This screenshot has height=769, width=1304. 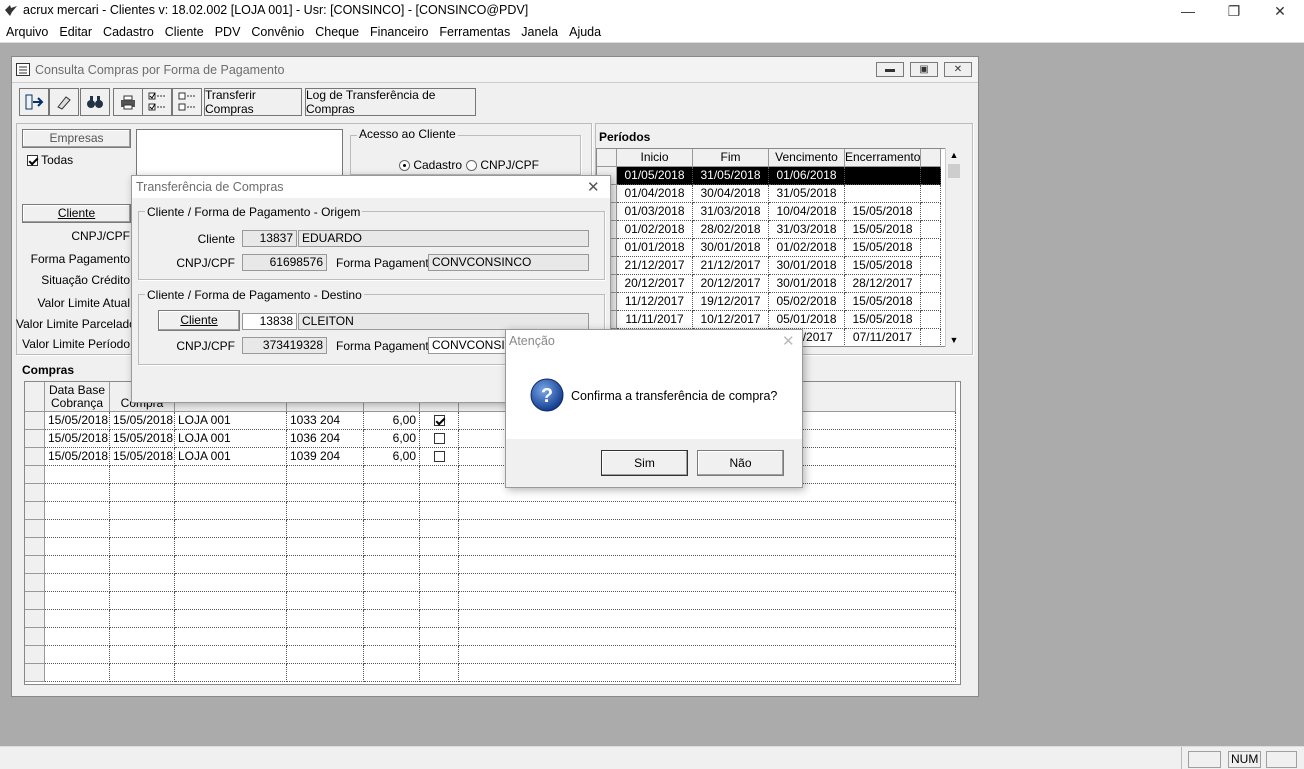 I want to click on search-button, so click(x=95, y=102).